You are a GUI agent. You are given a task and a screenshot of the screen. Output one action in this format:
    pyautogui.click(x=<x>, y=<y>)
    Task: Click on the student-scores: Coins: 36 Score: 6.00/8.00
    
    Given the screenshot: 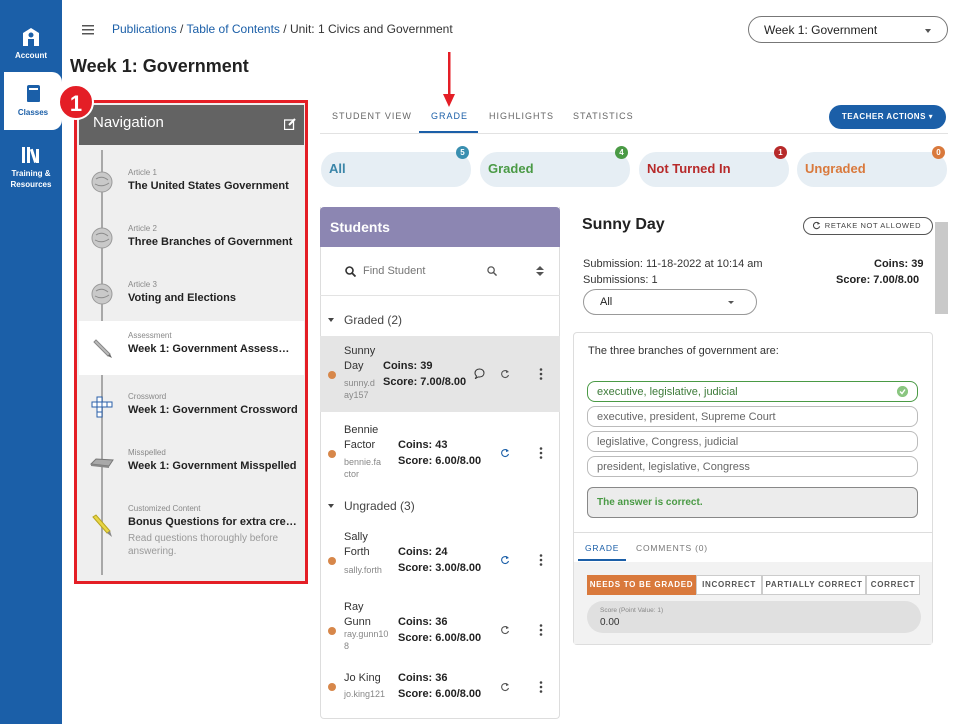 What is the action you would take?
    pyautogui.click(x=439, y=630)
    